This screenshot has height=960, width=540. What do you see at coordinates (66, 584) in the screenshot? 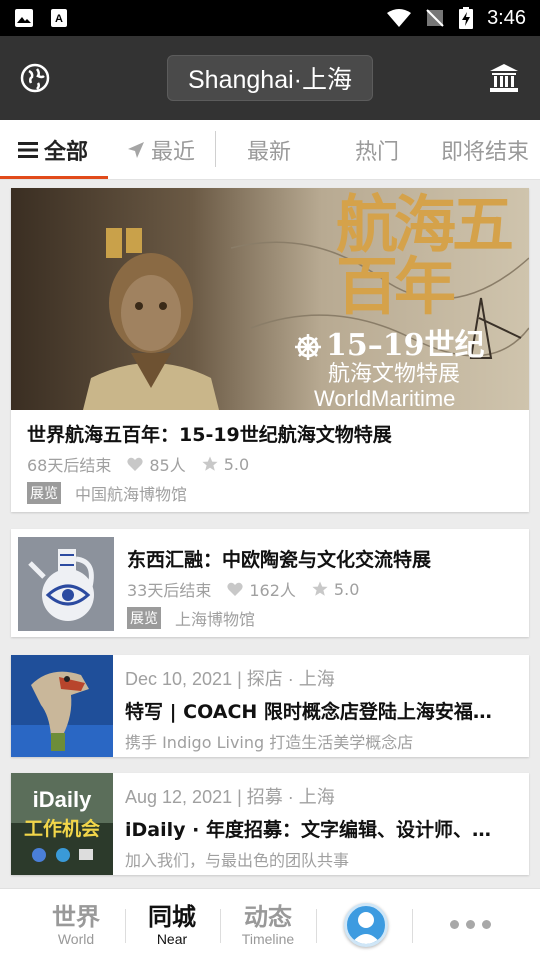
I see `porcelain-jug-image` at bounding box center [66, 584].